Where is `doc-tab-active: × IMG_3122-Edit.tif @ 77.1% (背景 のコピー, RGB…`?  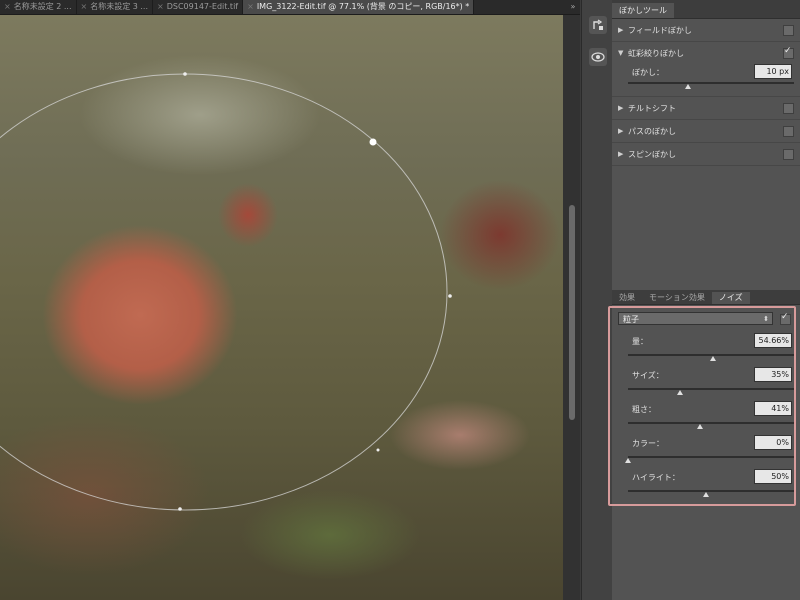 doc-tab-active: × IMG_3122-Edit.tif @ 77.1% (背景 のコピー, RGB… is located at coordinates (359, 7).